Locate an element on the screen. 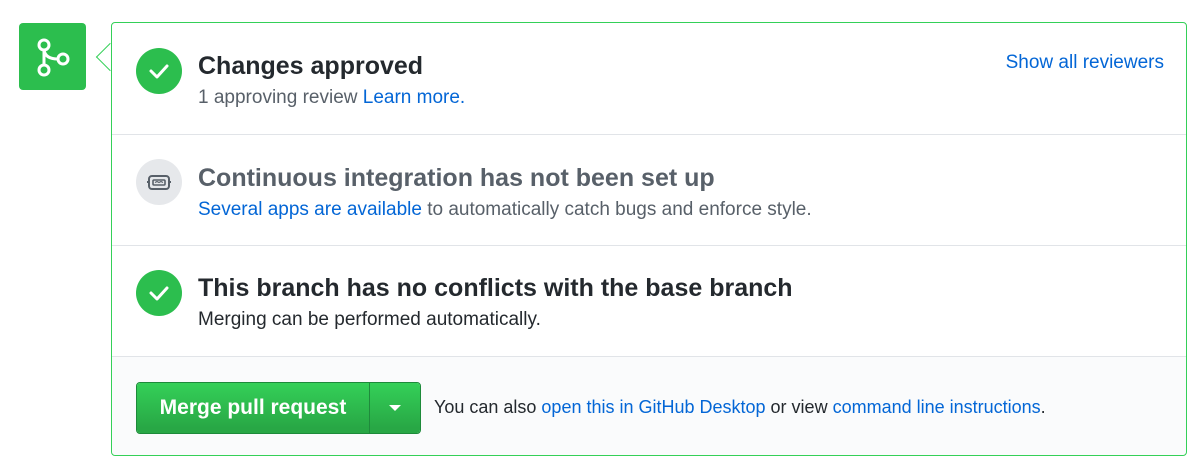 The width and height of the screenshot is (1200, 470). apps-available-link: Several apps are available is located at coordinates (310, 209).